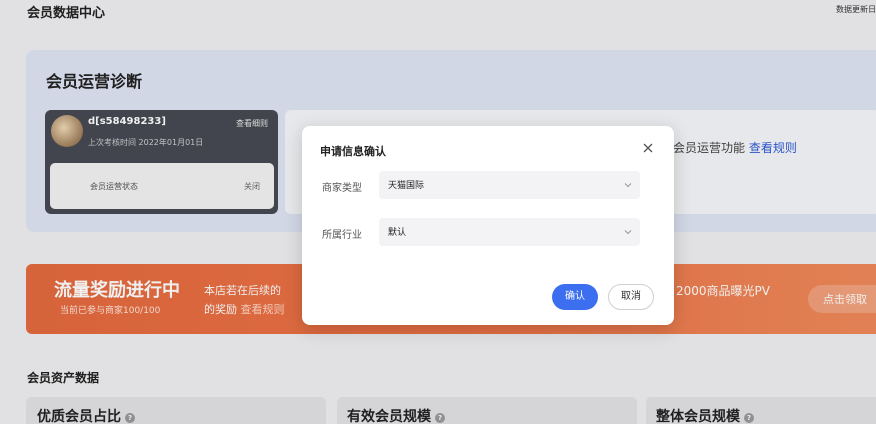  What do you see at coordinates (648, 148) in the screenshot?
I see `close-icon` at bounding box center [648, 148].